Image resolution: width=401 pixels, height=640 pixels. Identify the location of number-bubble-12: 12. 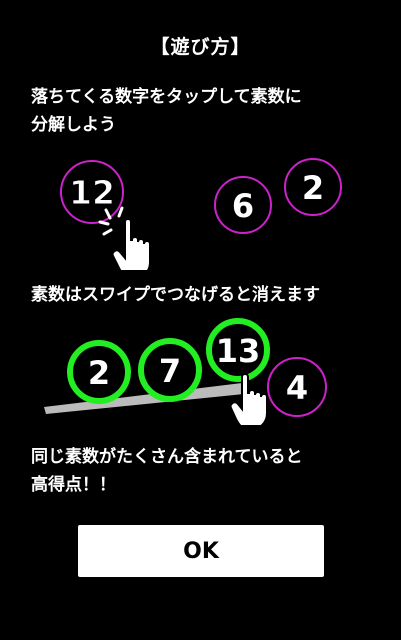
(92, 192).